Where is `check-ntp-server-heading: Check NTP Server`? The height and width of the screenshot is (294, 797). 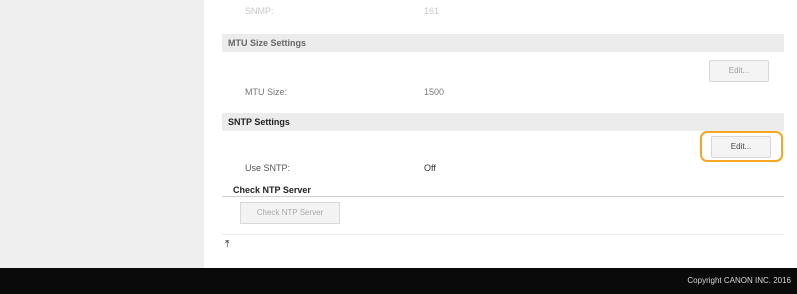
check-ntp-server-heading: Check NTP Server is located at coordinates (272, 190).